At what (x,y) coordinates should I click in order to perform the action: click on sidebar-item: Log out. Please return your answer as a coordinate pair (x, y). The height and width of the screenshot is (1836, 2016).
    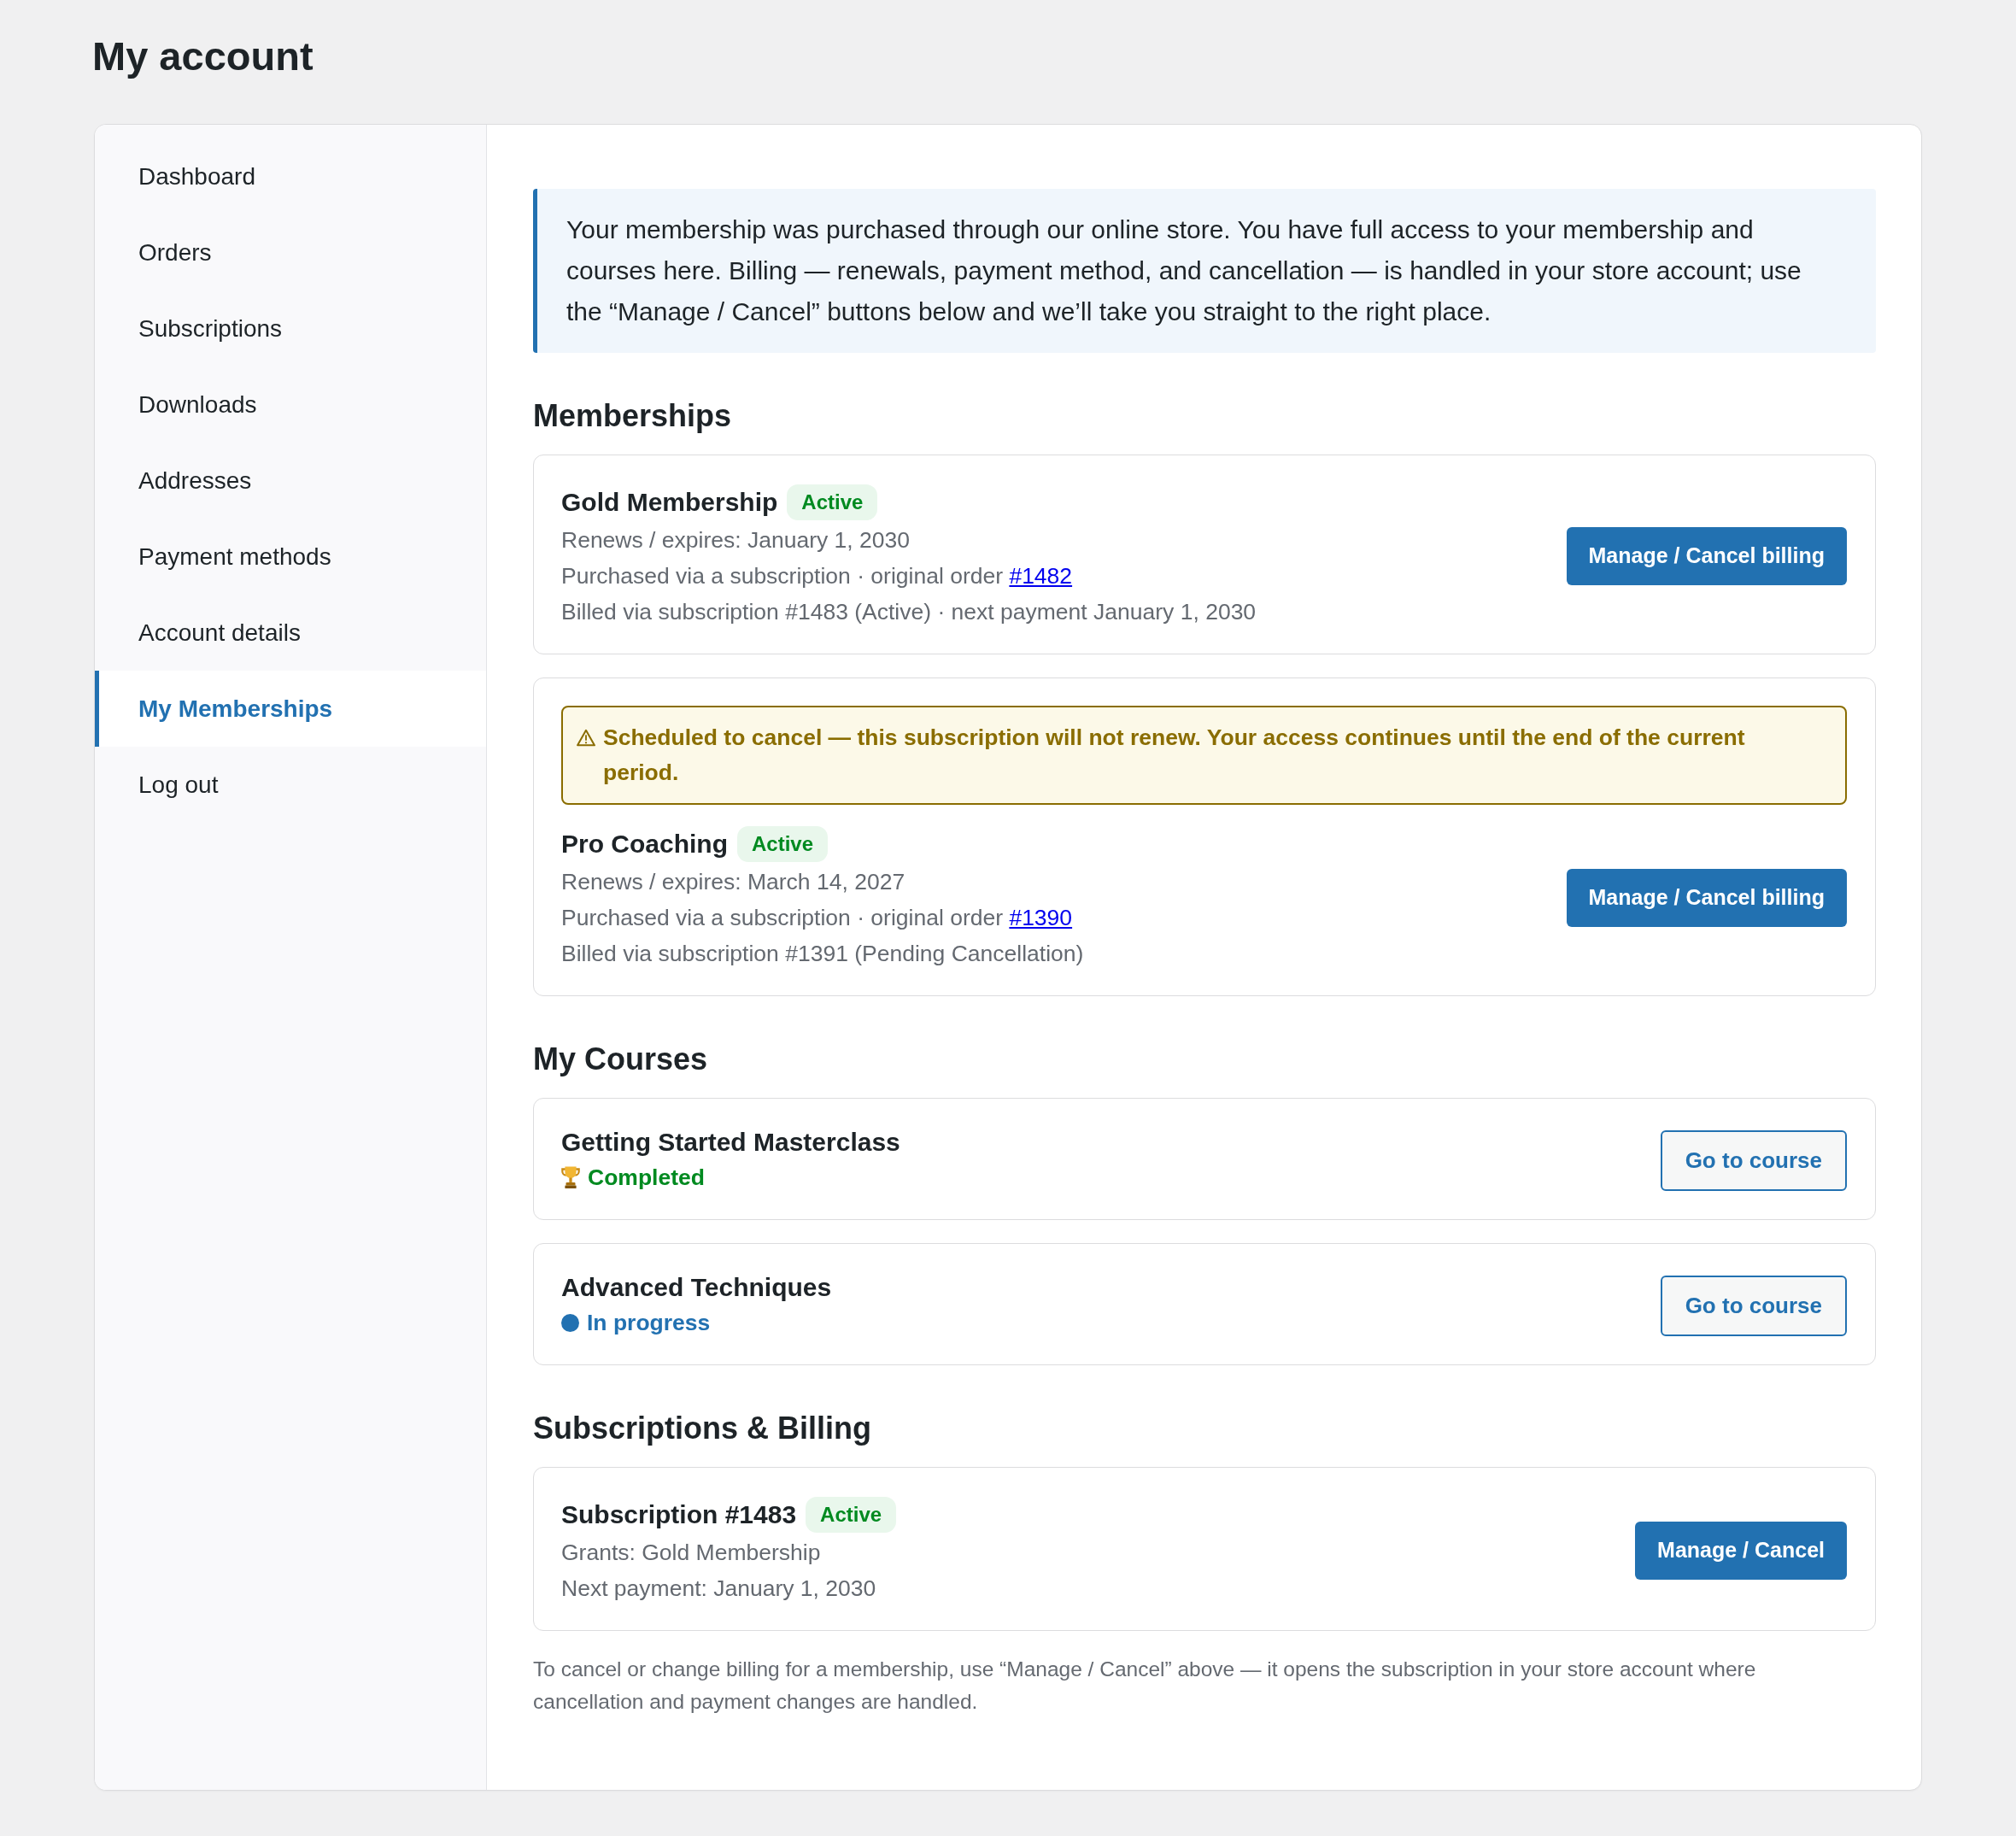
    Looking at the image, I should click on (290, 785).